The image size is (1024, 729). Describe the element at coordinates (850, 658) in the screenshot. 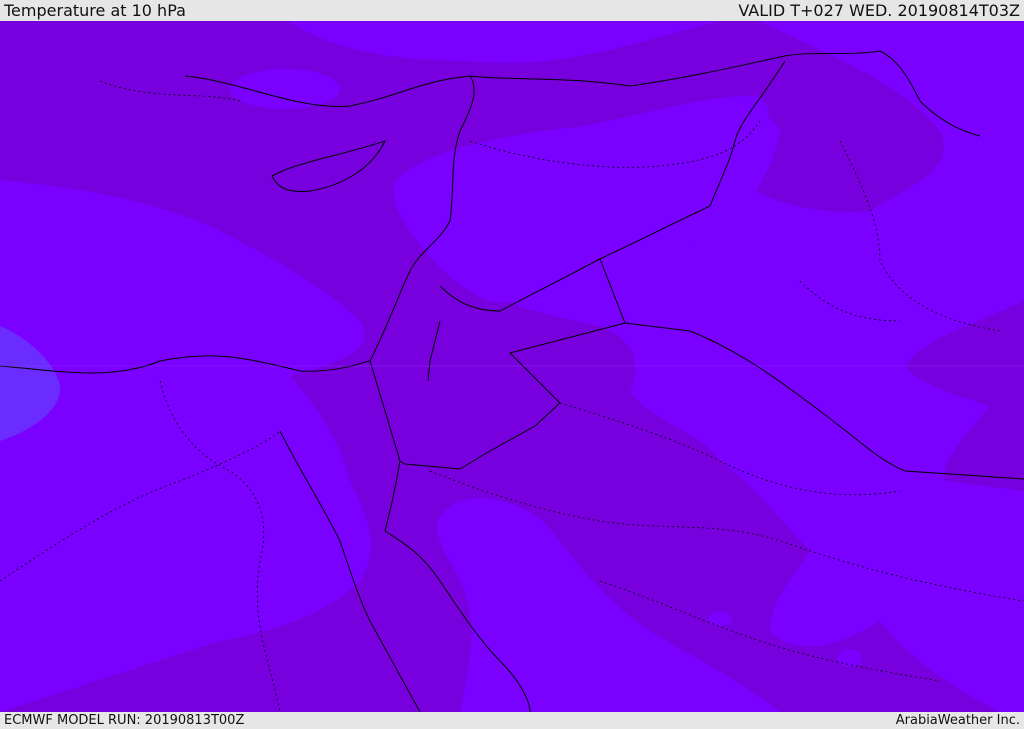

I see `light-pocket-gulf` at that location.